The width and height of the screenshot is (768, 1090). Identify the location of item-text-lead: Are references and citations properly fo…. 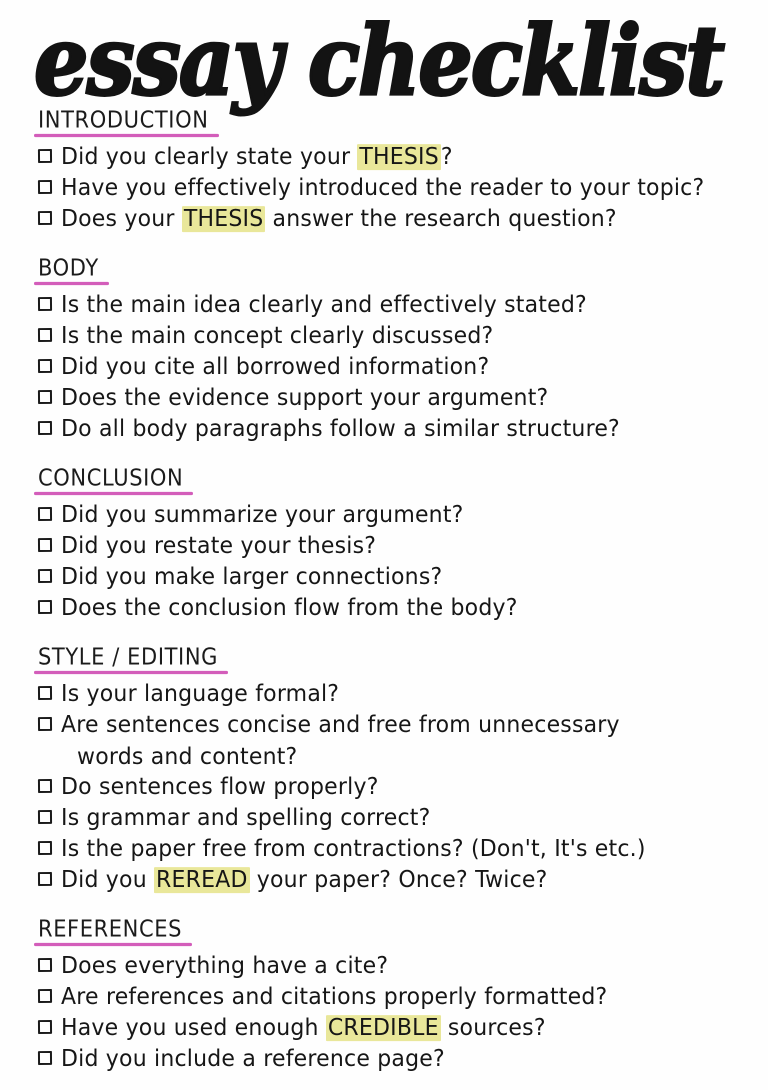
(334, 997).